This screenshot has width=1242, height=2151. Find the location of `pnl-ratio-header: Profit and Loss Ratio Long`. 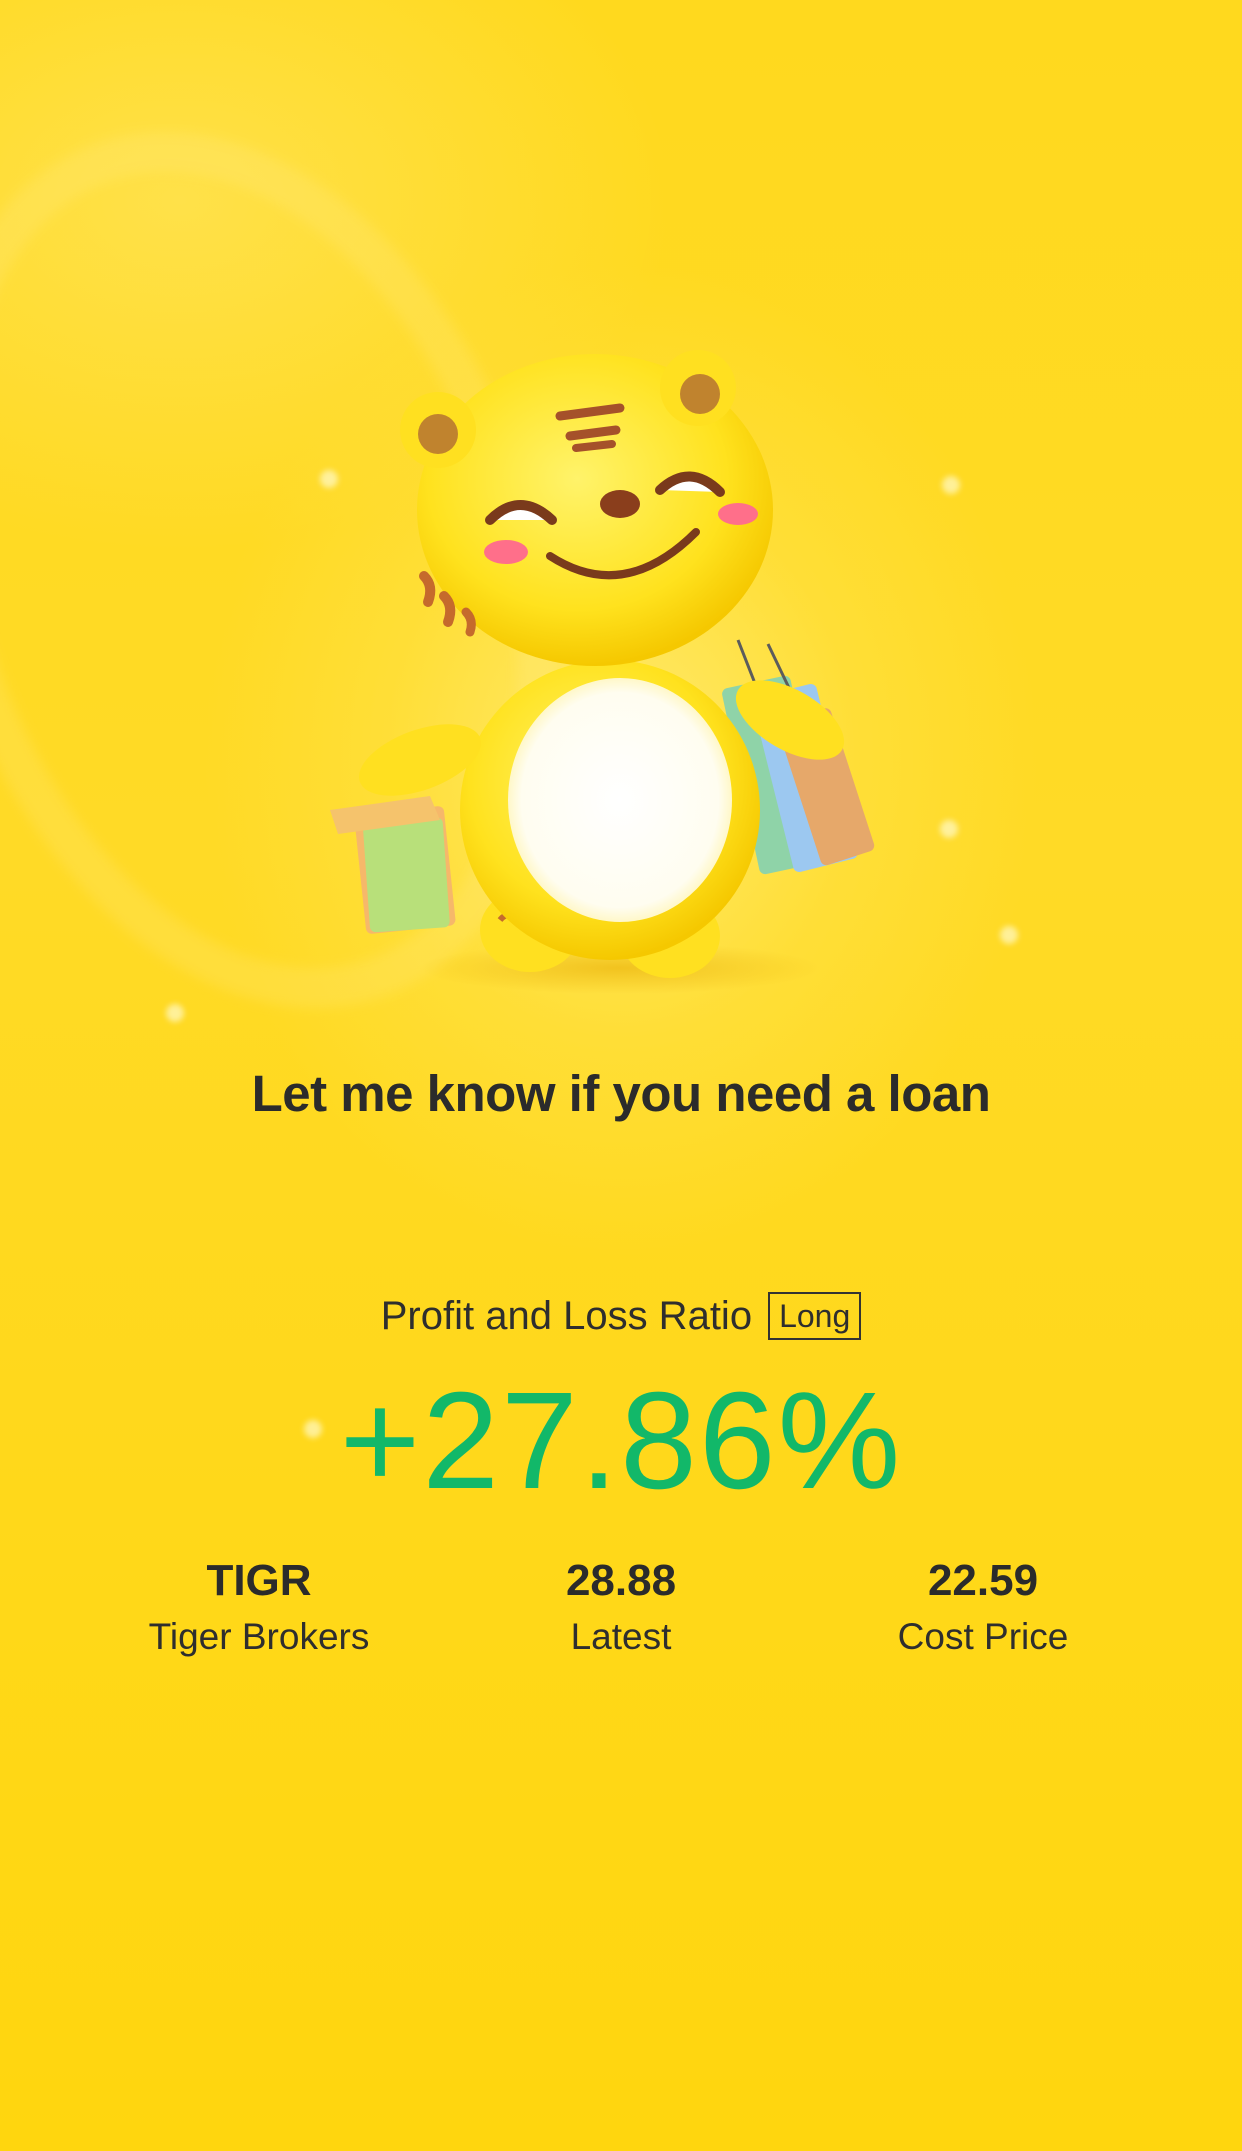

pnl-ratio-header: Profit and Loss Ratio Long is located at coordinates (621, 1316).